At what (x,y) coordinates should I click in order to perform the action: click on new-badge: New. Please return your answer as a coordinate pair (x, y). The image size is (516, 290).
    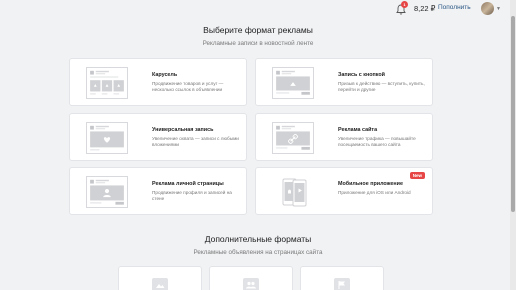
    Looking at the image, I should click on (417, 175).